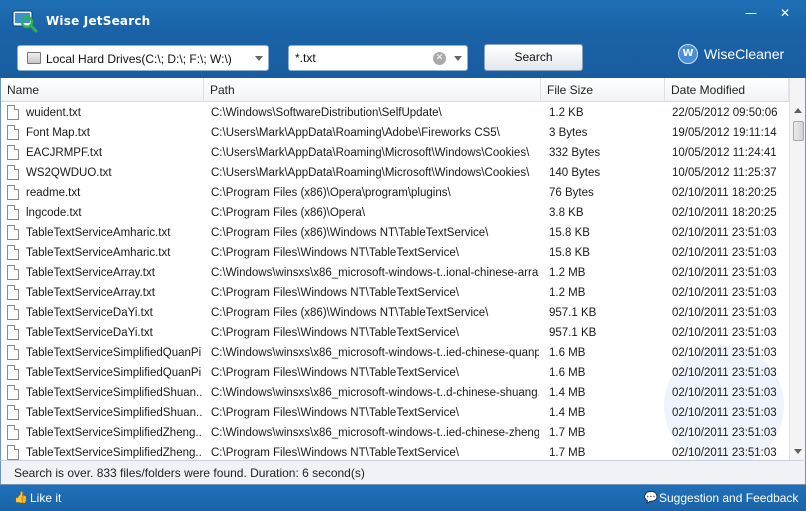  I want to click on search-button: Search, so click(533, 57).